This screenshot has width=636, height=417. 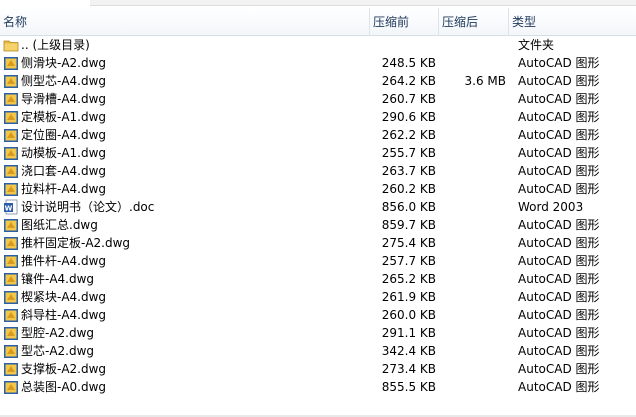 What do you see at coordinates (58, 279) in the screenshot?
I see `file-name: 镶件-A4.dwg` at bounding box center [58, 279].